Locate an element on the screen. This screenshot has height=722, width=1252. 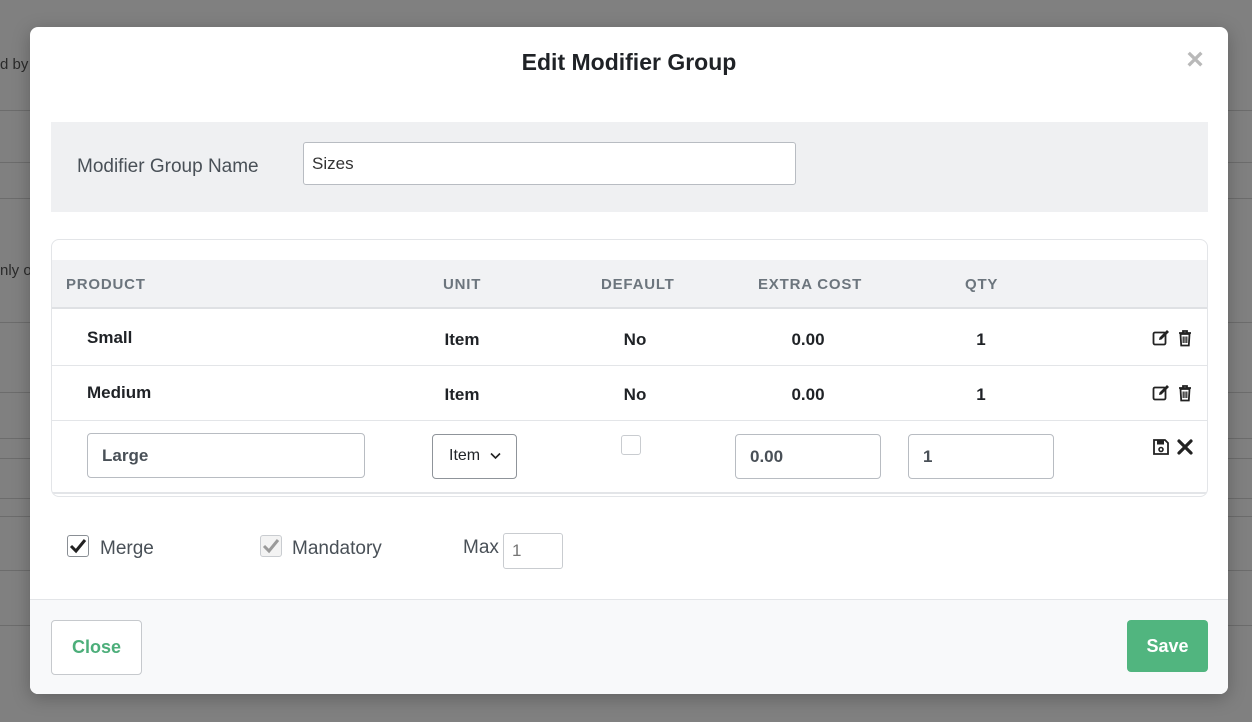
header-qty: QTY is located at coordinates (982, 284).